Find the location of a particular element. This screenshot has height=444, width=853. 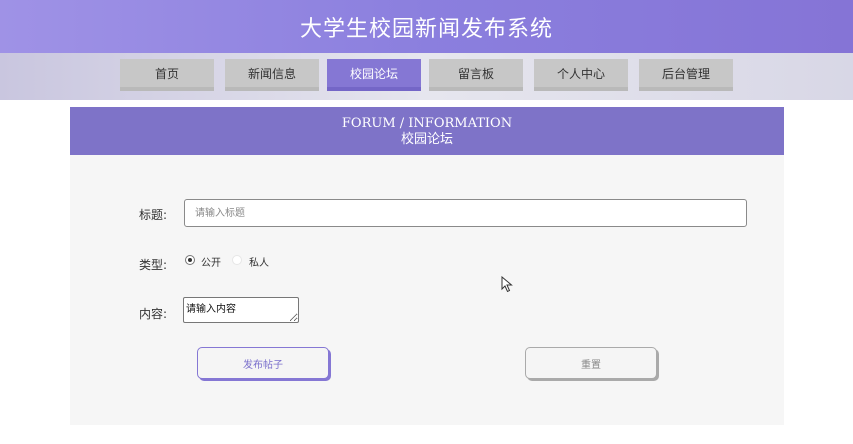

content-label: 内容: is located at coordinates (153, 314).